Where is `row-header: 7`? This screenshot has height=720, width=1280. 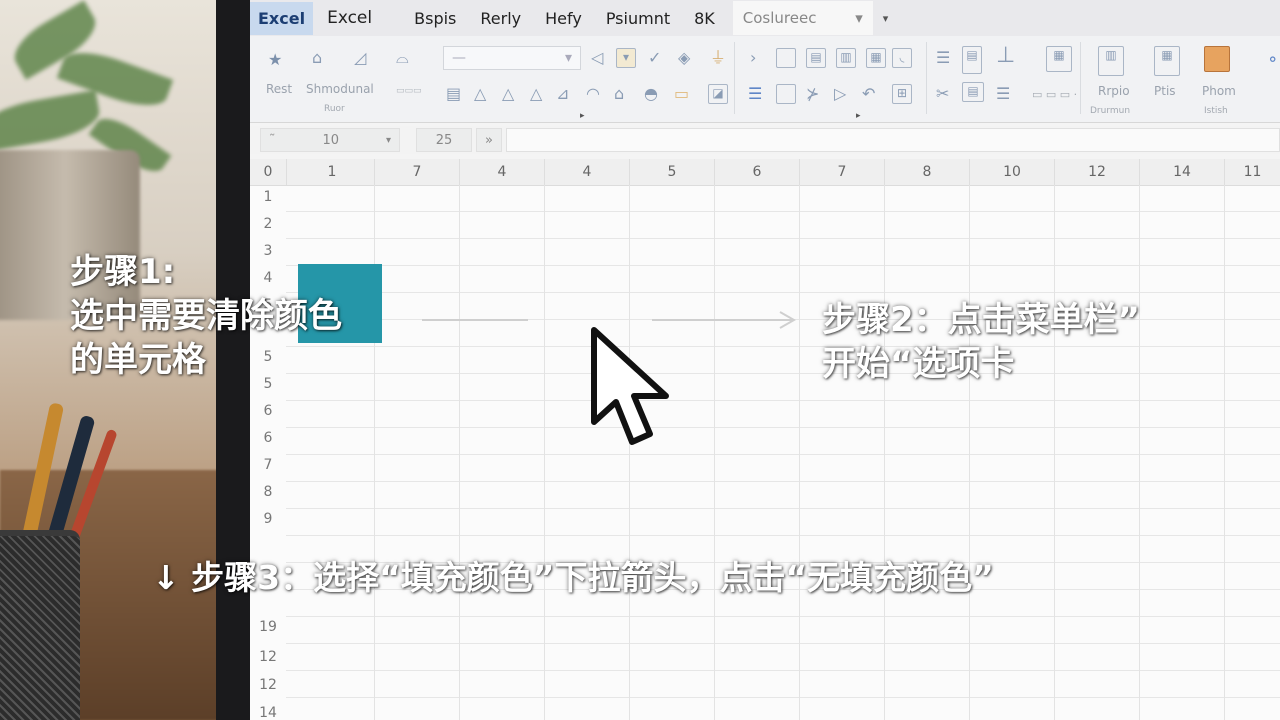 row-header: 7 is located at coordinates (268, 465).